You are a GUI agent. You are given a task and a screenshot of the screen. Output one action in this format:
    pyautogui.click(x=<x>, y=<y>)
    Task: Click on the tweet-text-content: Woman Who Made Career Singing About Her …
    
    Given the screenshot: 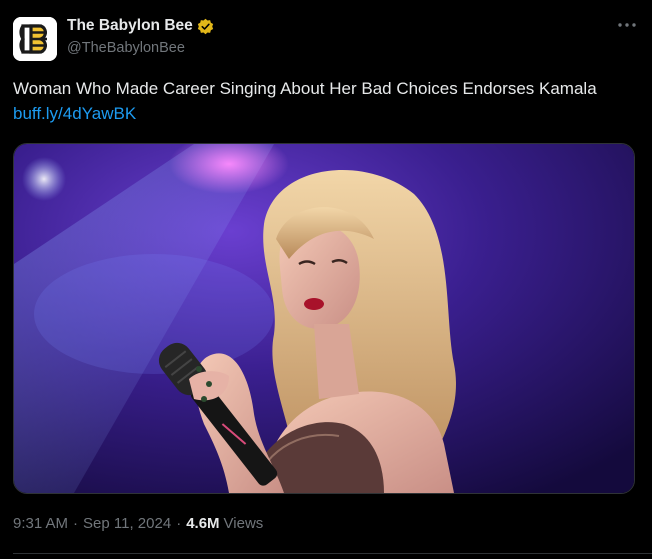 What is the action you would take?
    pyautogui.click(x=305, y=88)
    